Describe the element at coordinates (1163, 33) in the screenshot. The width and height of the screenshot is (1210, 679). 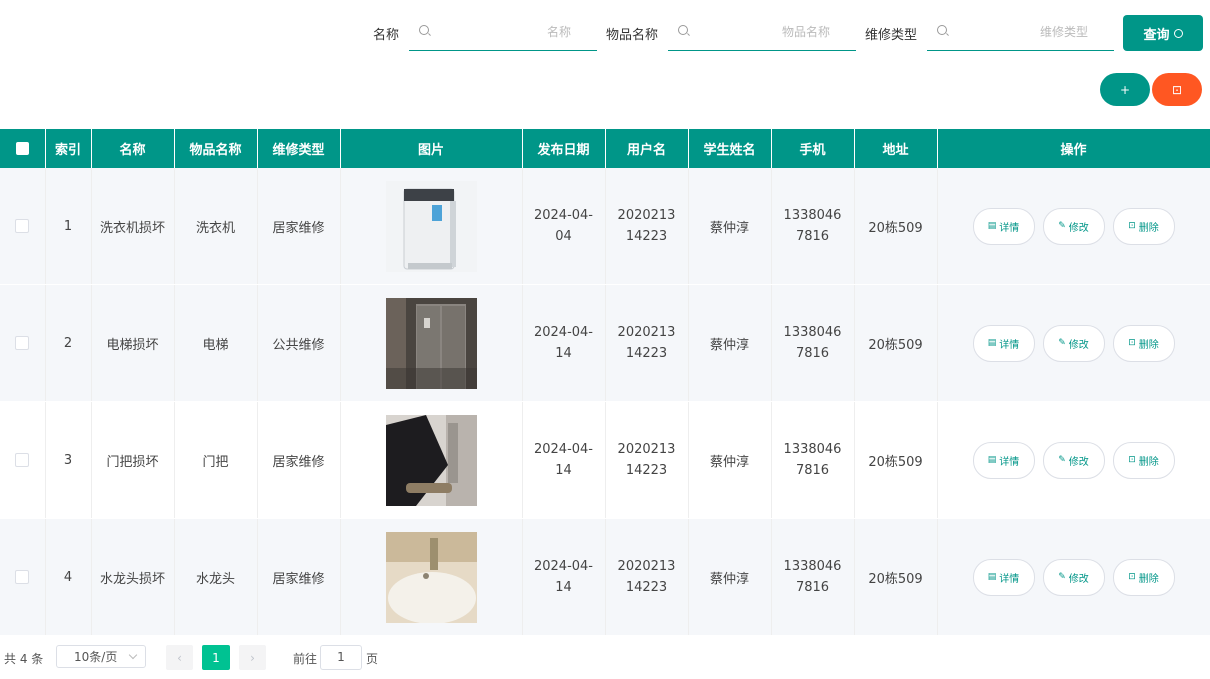
I see `query-button: 查询` at that location.